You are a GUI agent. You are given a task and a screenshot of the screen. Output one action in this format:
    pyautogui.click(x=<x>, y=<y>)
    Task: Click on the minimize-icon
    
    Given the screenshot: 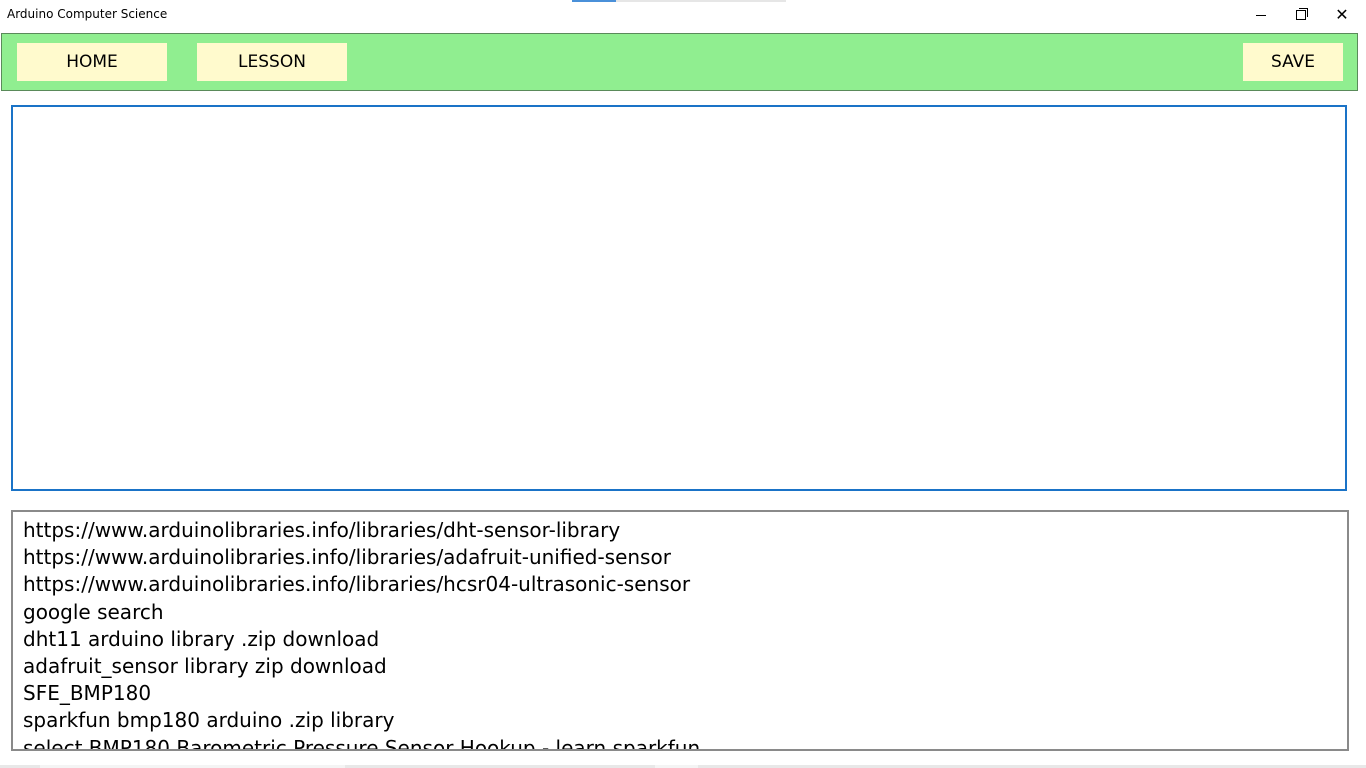 What is the action you would take?
    pyautogui.click(x=1261, y=15)
    